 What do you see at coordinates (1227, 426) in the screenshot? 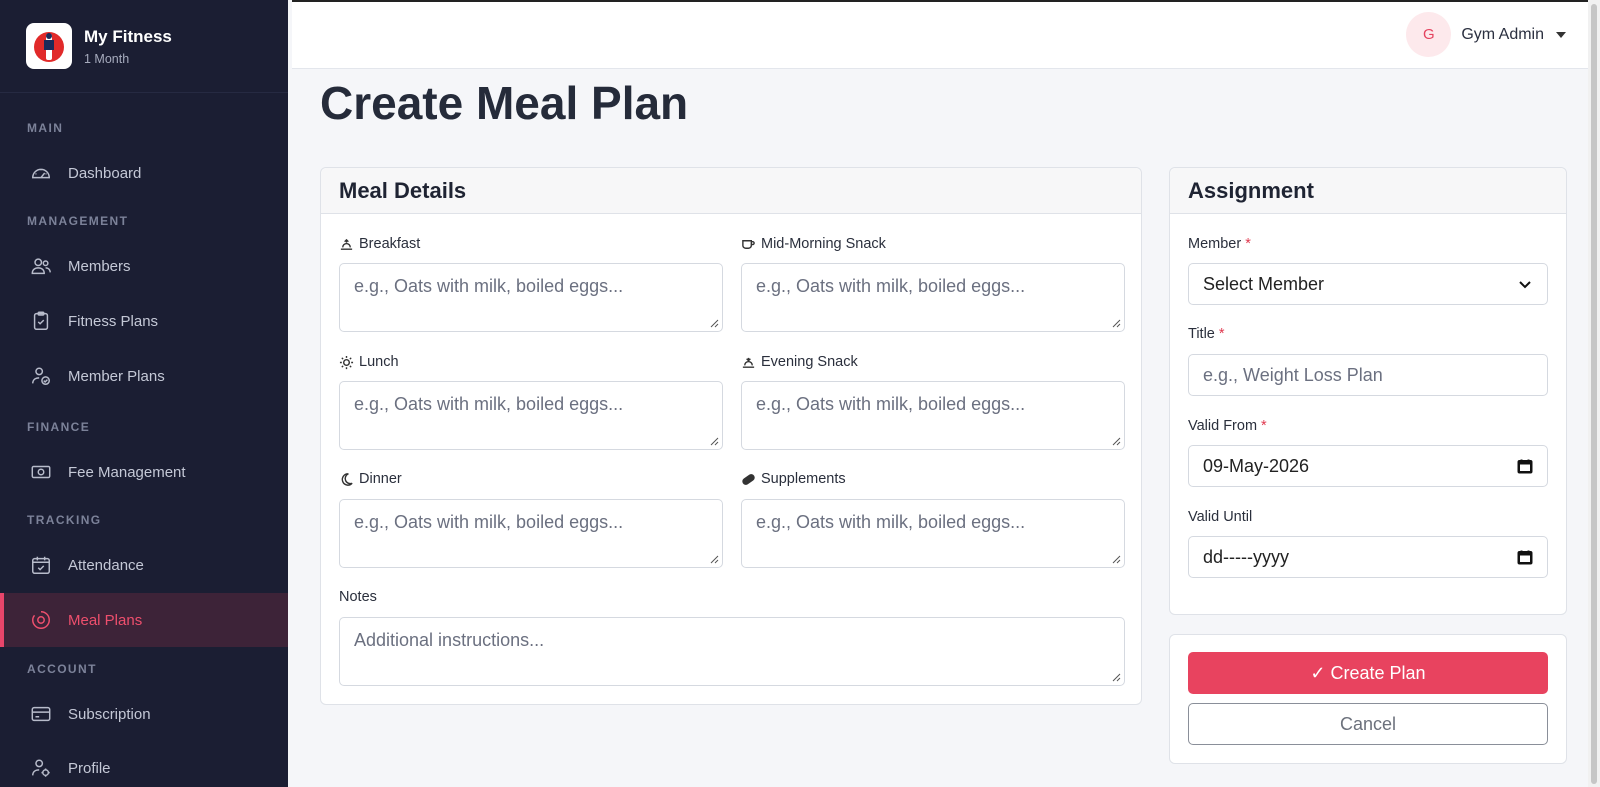
I see `valid-from-label: Valid From *` at bounding box center [1227, 426].